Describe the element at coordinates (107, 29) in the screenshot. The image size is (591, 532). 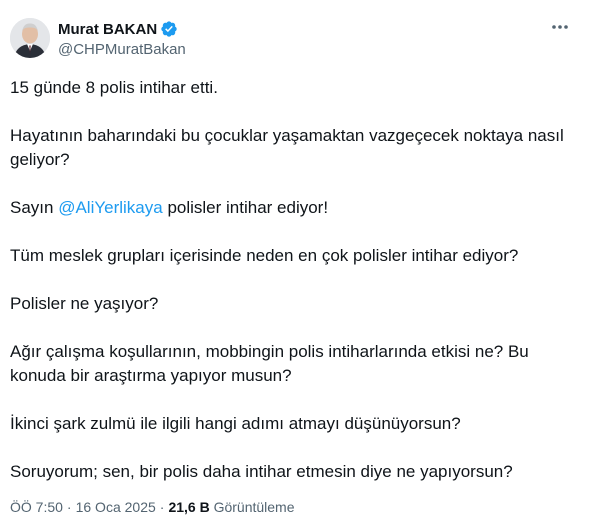
I see `author-display-name: Murat BAKAN` at that location.